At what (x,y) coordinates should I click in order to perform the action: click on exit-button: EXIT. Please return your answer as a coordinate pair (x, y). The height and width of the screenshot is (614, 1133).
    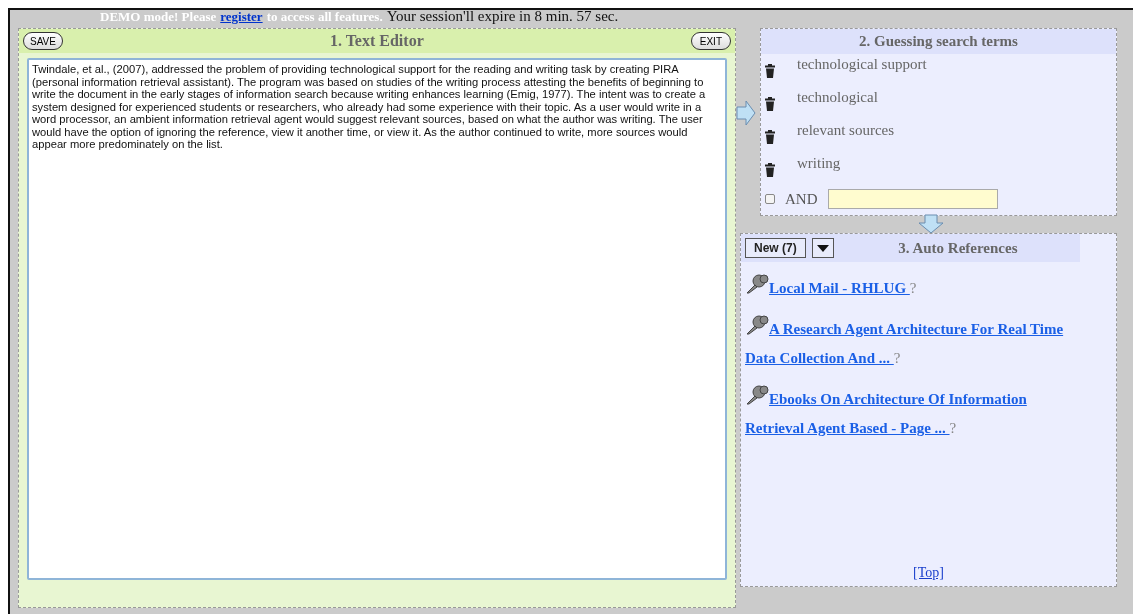
    Looking at the image, I should click on (710, 41).